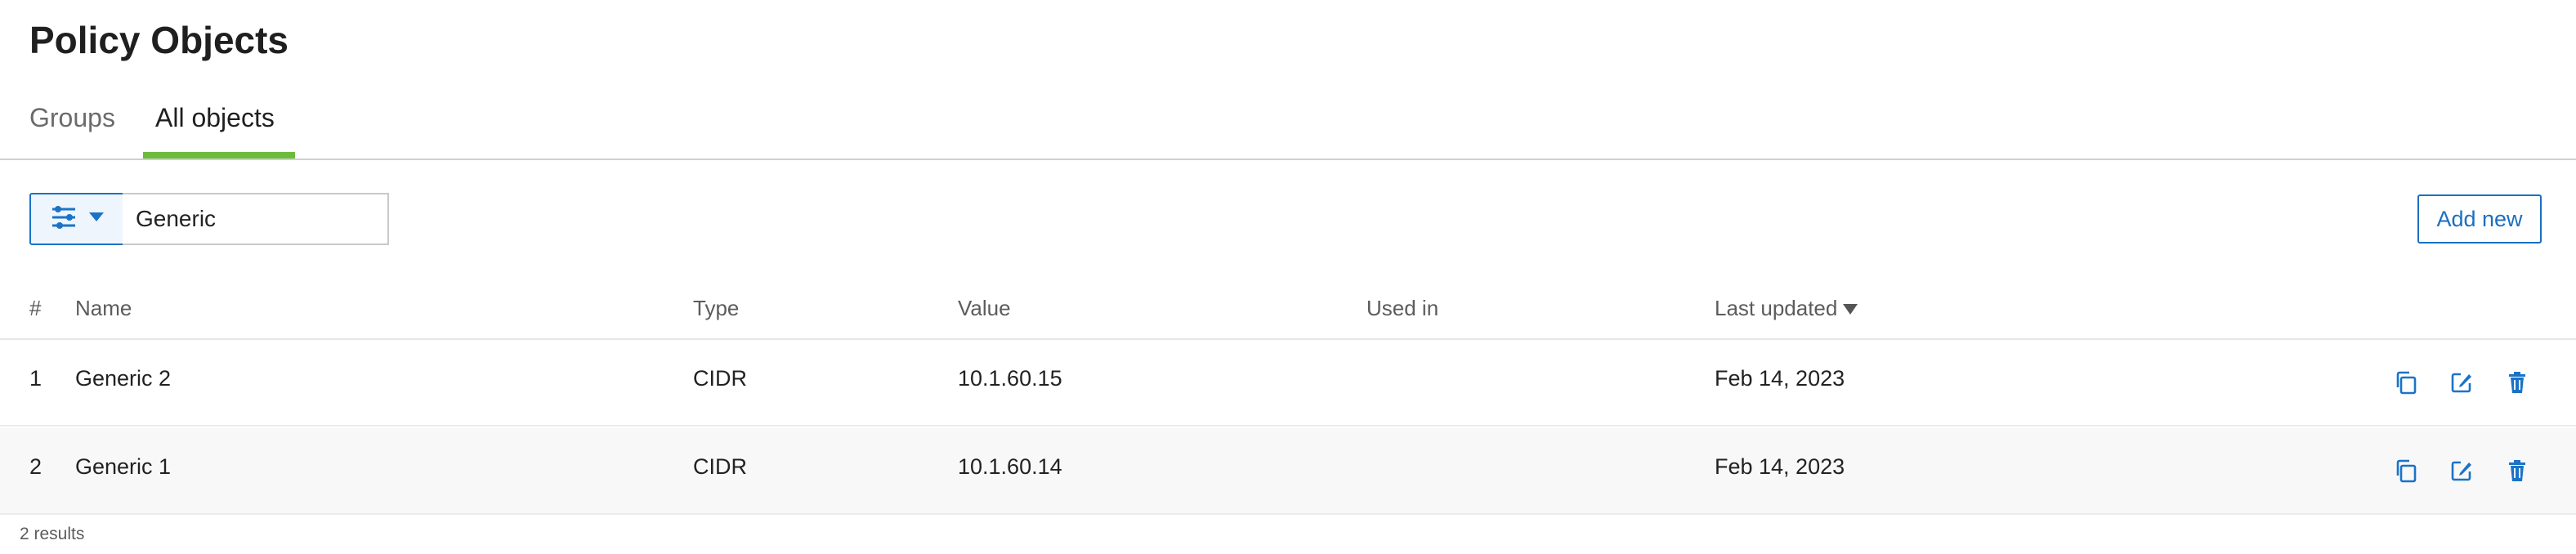 The image size is (2576, 554). I want to click on sort-desc-icon, so click(1850, 308).